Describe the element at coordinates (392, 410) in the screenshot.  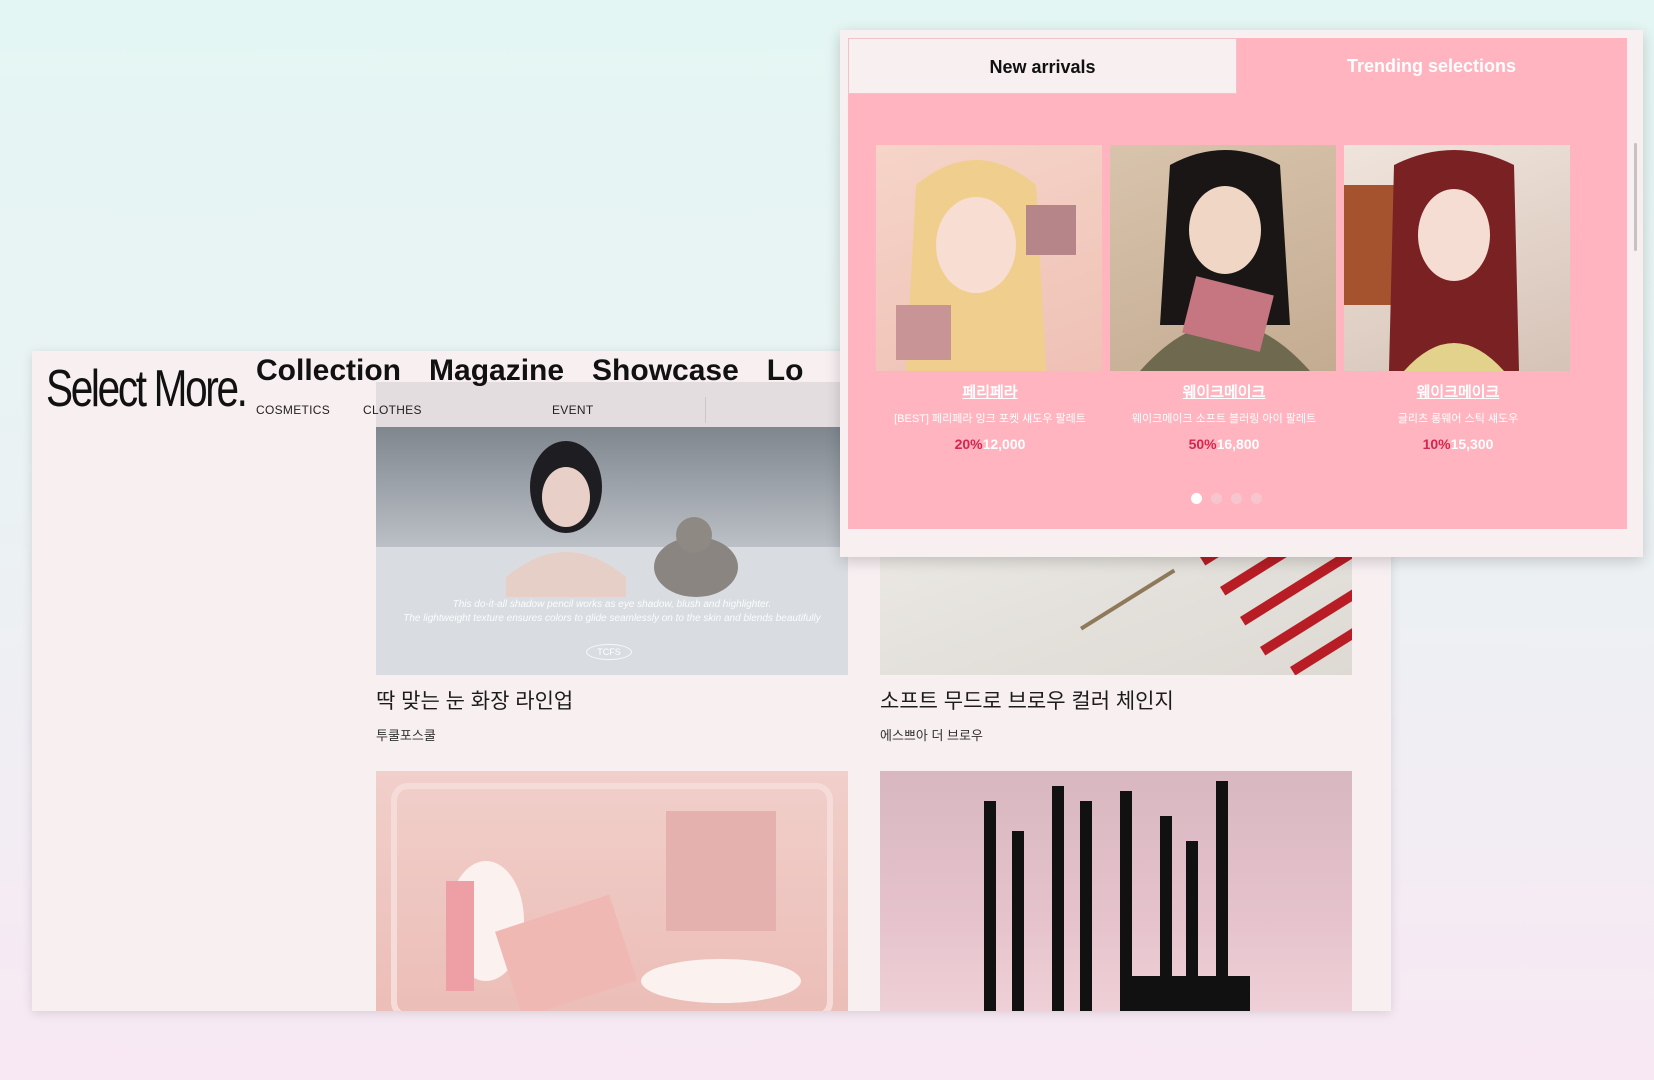
I see `subnav-clothes: CLOTHES` at that location.